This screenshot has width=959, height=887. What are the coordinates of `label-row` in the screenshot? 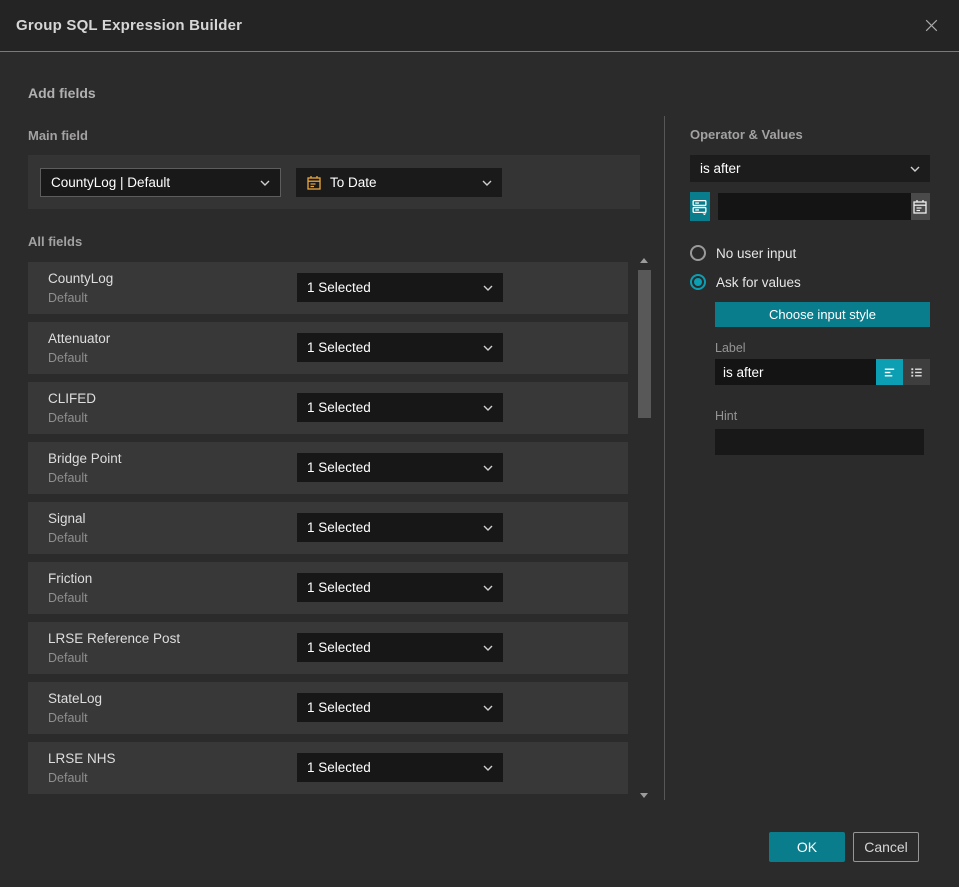 It's located at (822, 372).